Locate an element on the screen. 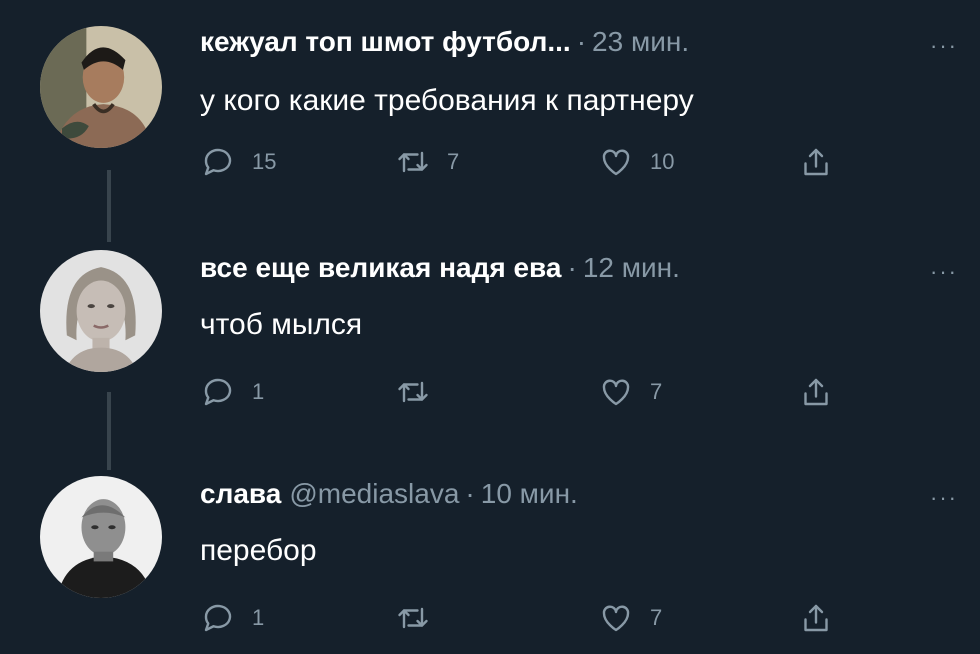 Image resolution: width=980 pixels, height=654 pixels. timestamp: 10 мин. is located at coordinates (529, 494).